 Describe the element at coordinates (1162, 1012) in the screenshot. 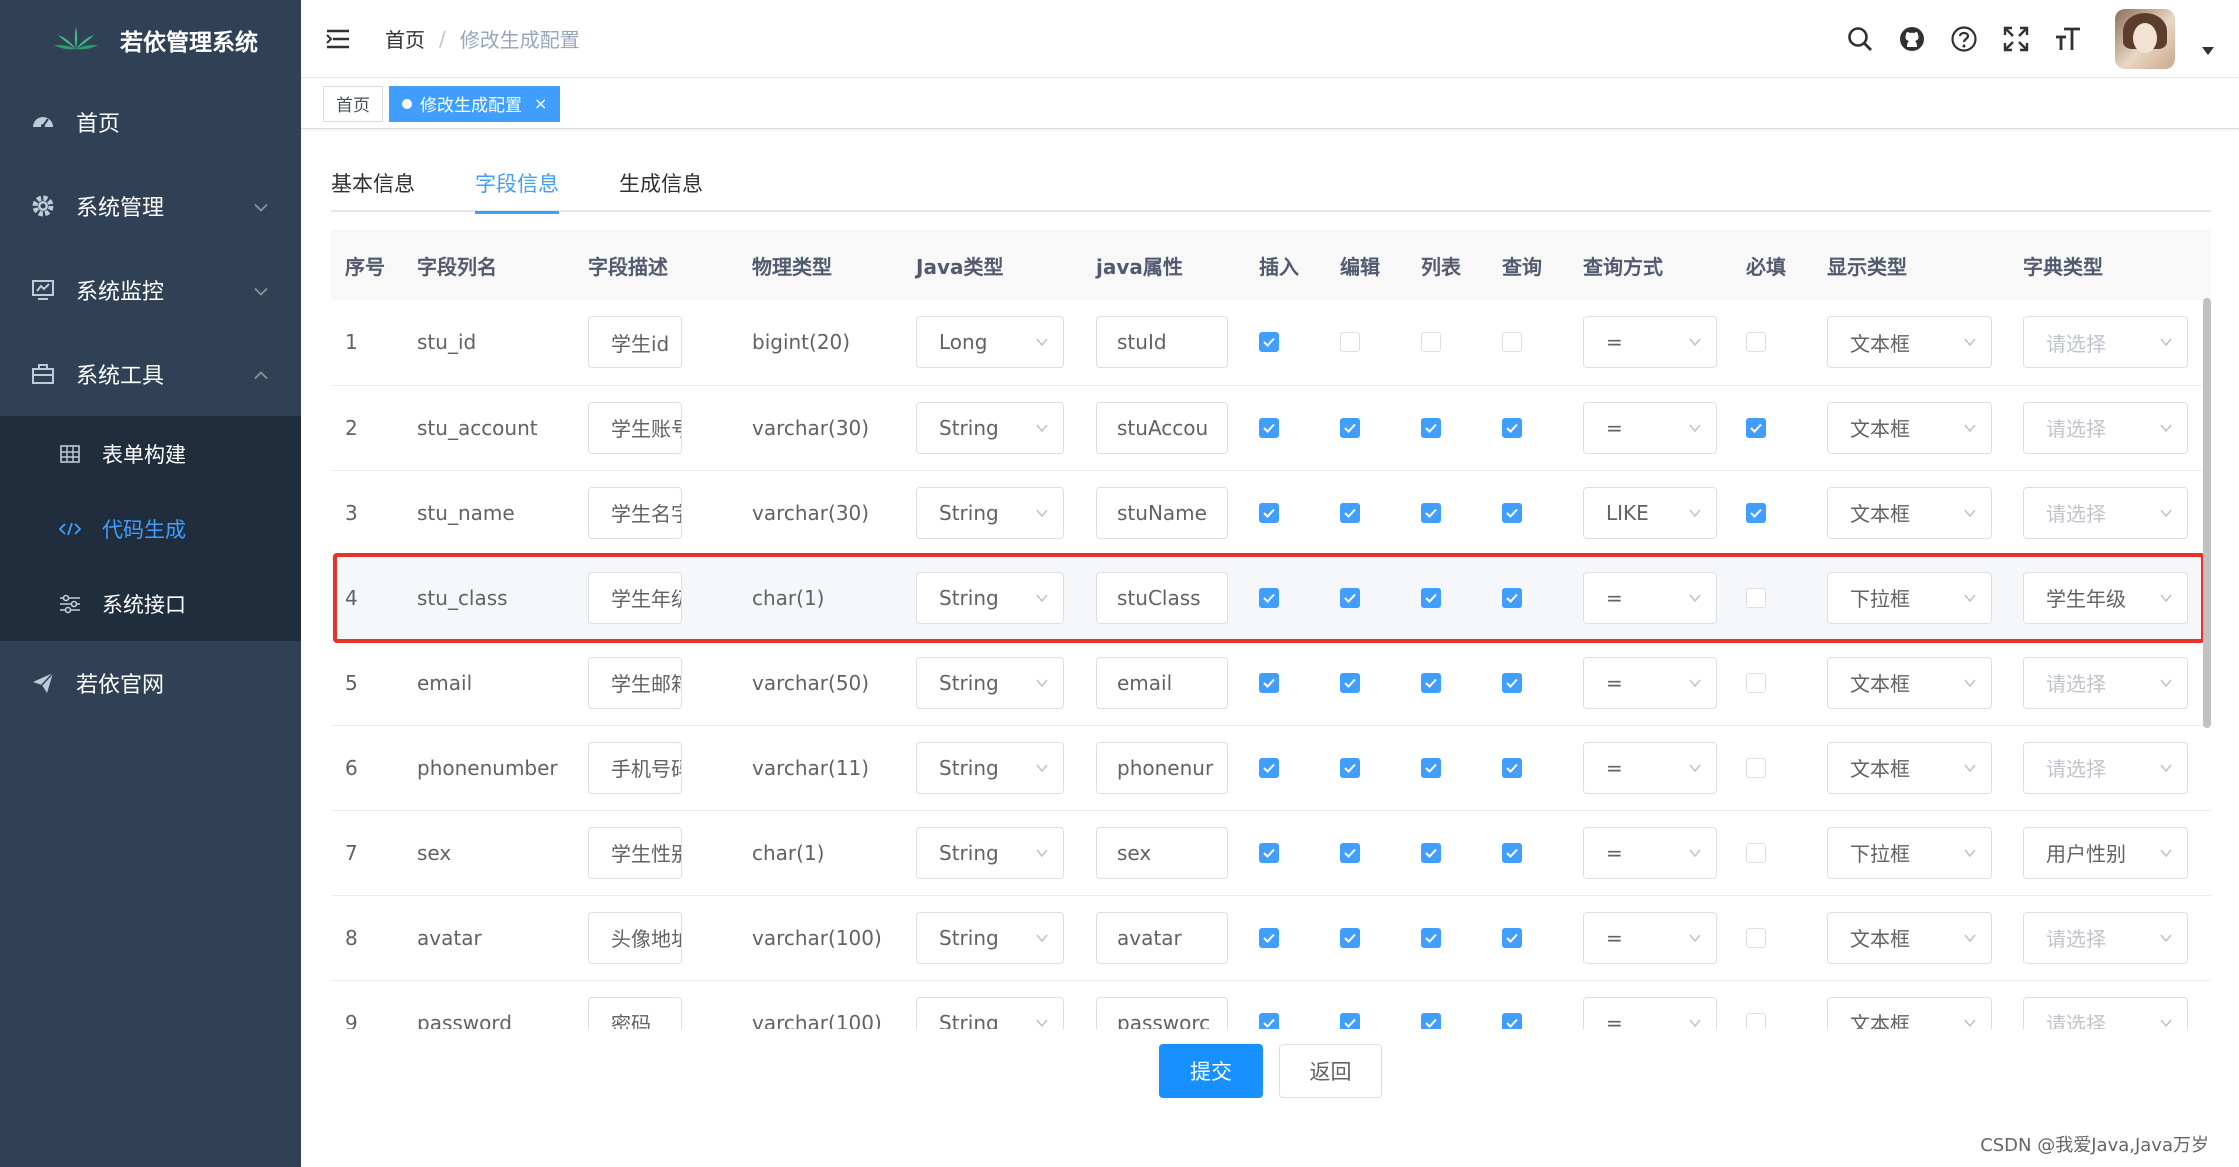

I see `java-attr-input: passworc` at that location.